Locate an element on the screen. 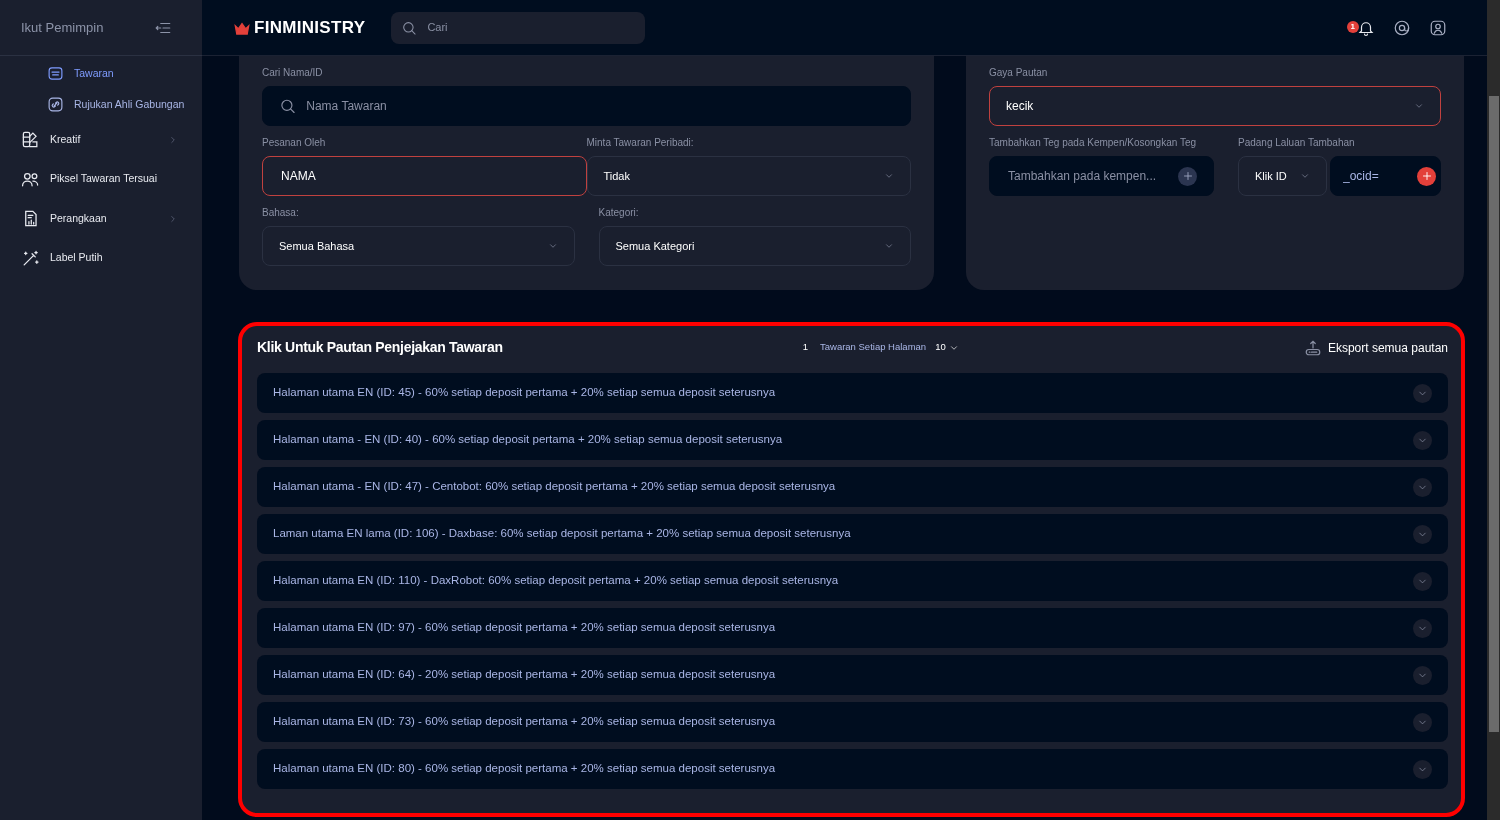  upload-icon is located at coordinates (1312, 347).